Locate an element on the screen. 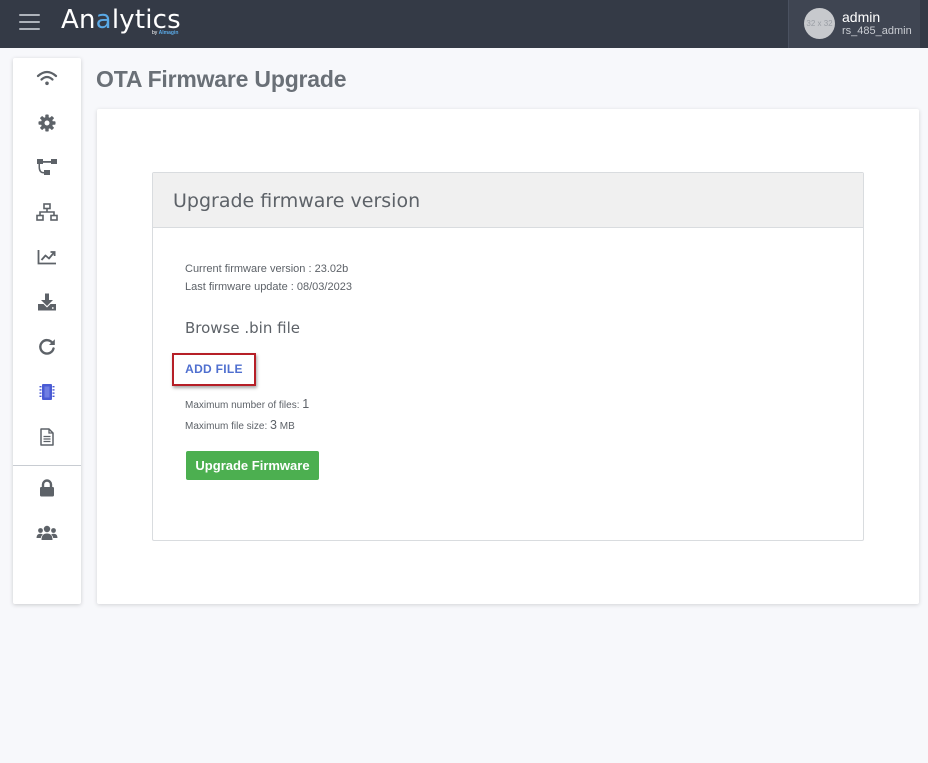  upgrade-firmware-button: Upgrade Firmware is located at coordinates (252, 465).